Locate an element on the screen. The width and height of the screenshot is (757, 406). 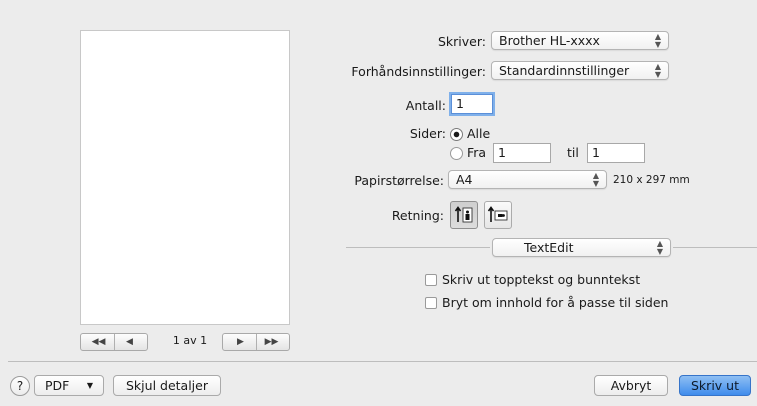
section-divider-right is located at coordinates (715, 247).